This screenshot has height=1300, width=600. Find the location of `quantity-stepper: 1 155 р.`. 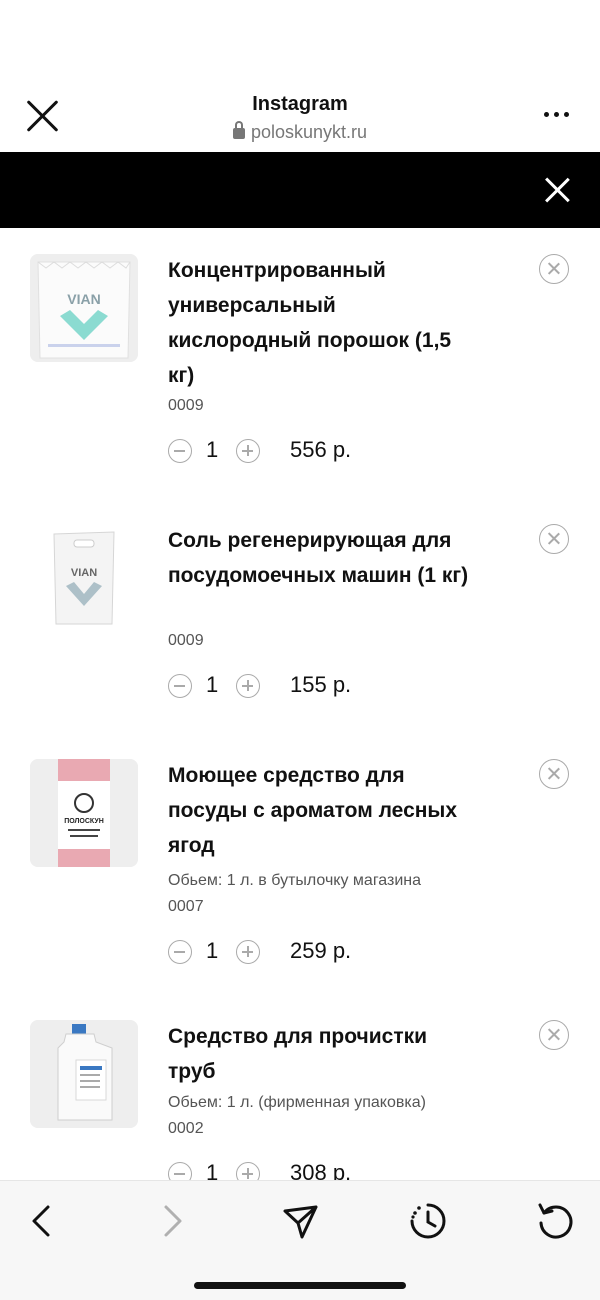

quantity-stepper: 1 155 р. is located at coordinates (328, 686).